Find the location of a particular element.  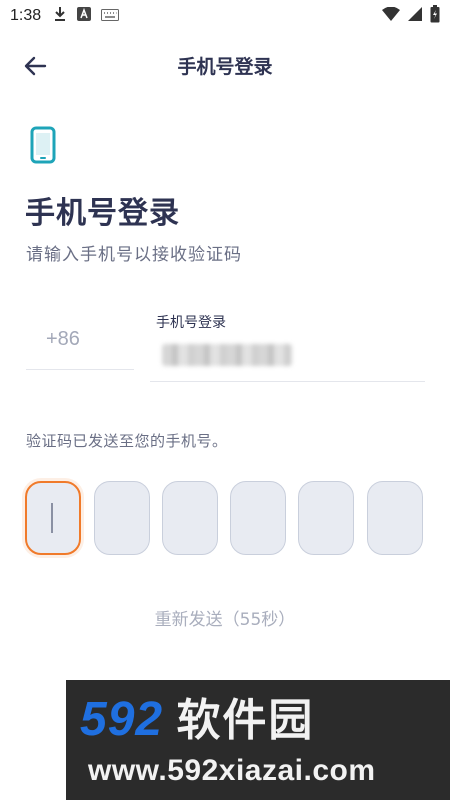

watermark-banner: 592 软件园 www.592xiazai.com is located at coordinates (258, 740).